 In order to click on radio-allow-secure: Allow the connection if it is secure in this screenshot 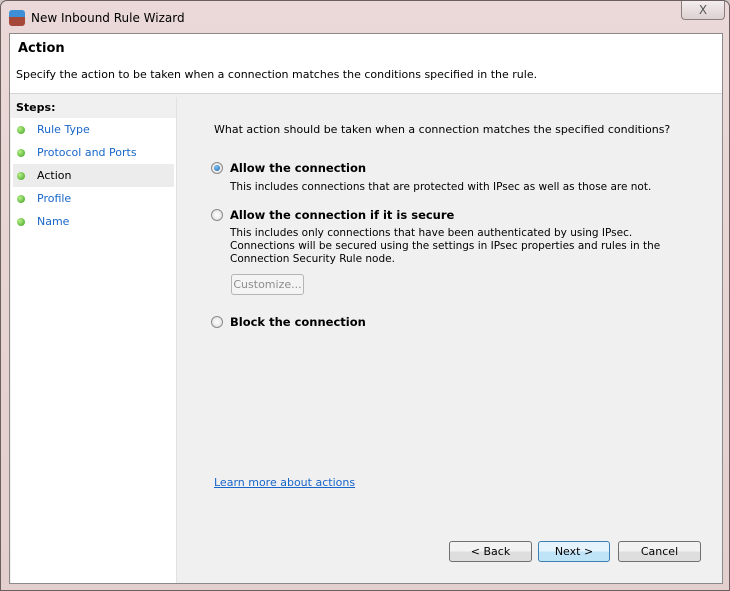, I will do `click(332, 215)`.